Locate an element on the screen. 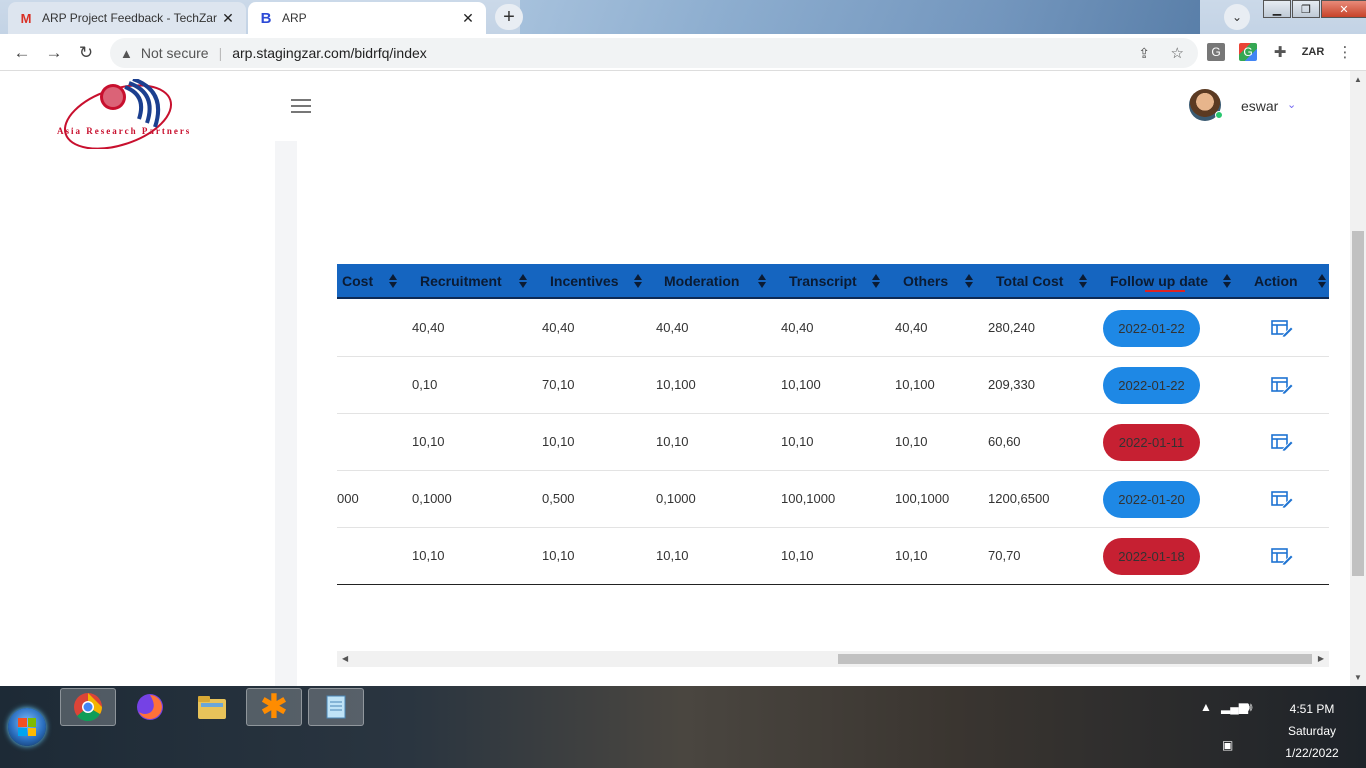  cell-incentives: 70,10 is located at coordinates (558, 384).